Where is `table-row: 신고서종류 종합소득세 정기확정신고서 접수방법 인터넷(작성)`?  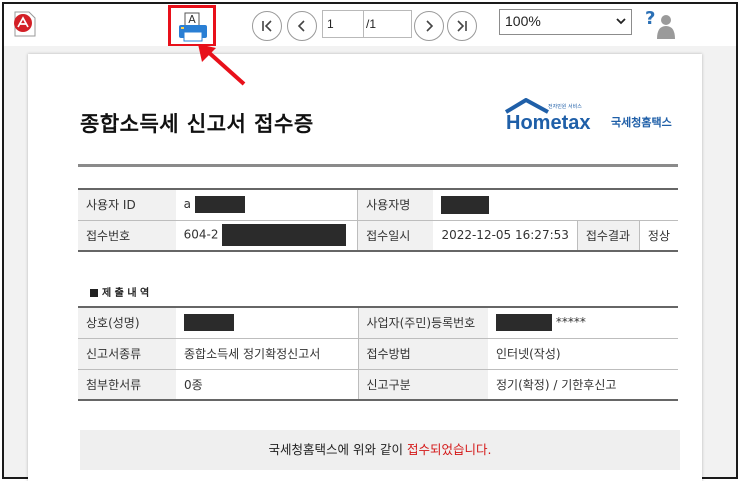
table-row: 신고서종류 종합소득세 정기확정신고서 접수방법 인터넷(작성) is located at coordinates (378, 354).